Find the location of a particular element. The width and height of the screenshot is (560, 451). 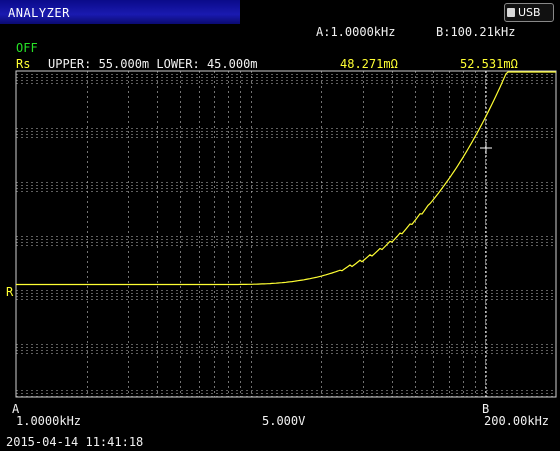

sweep-level-label: 5.000V is located at coordinates (284, 421).